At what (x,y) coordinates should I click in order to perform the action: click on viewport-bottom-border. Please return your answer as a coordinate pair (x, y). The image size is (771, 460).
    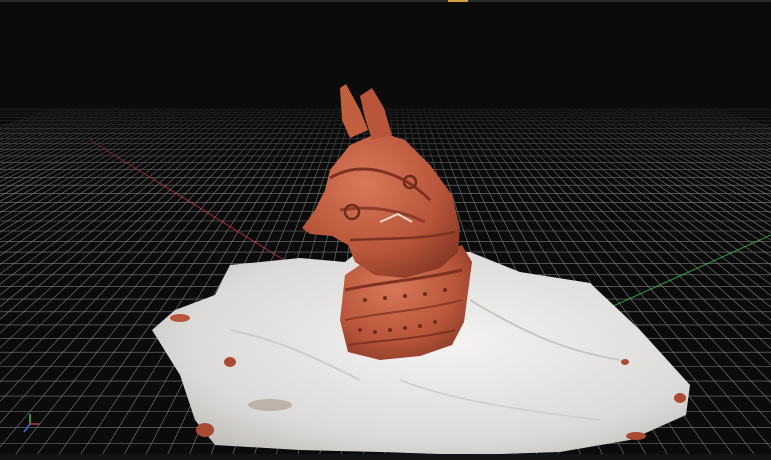
    Looking at the image, I should click on (385, 457).